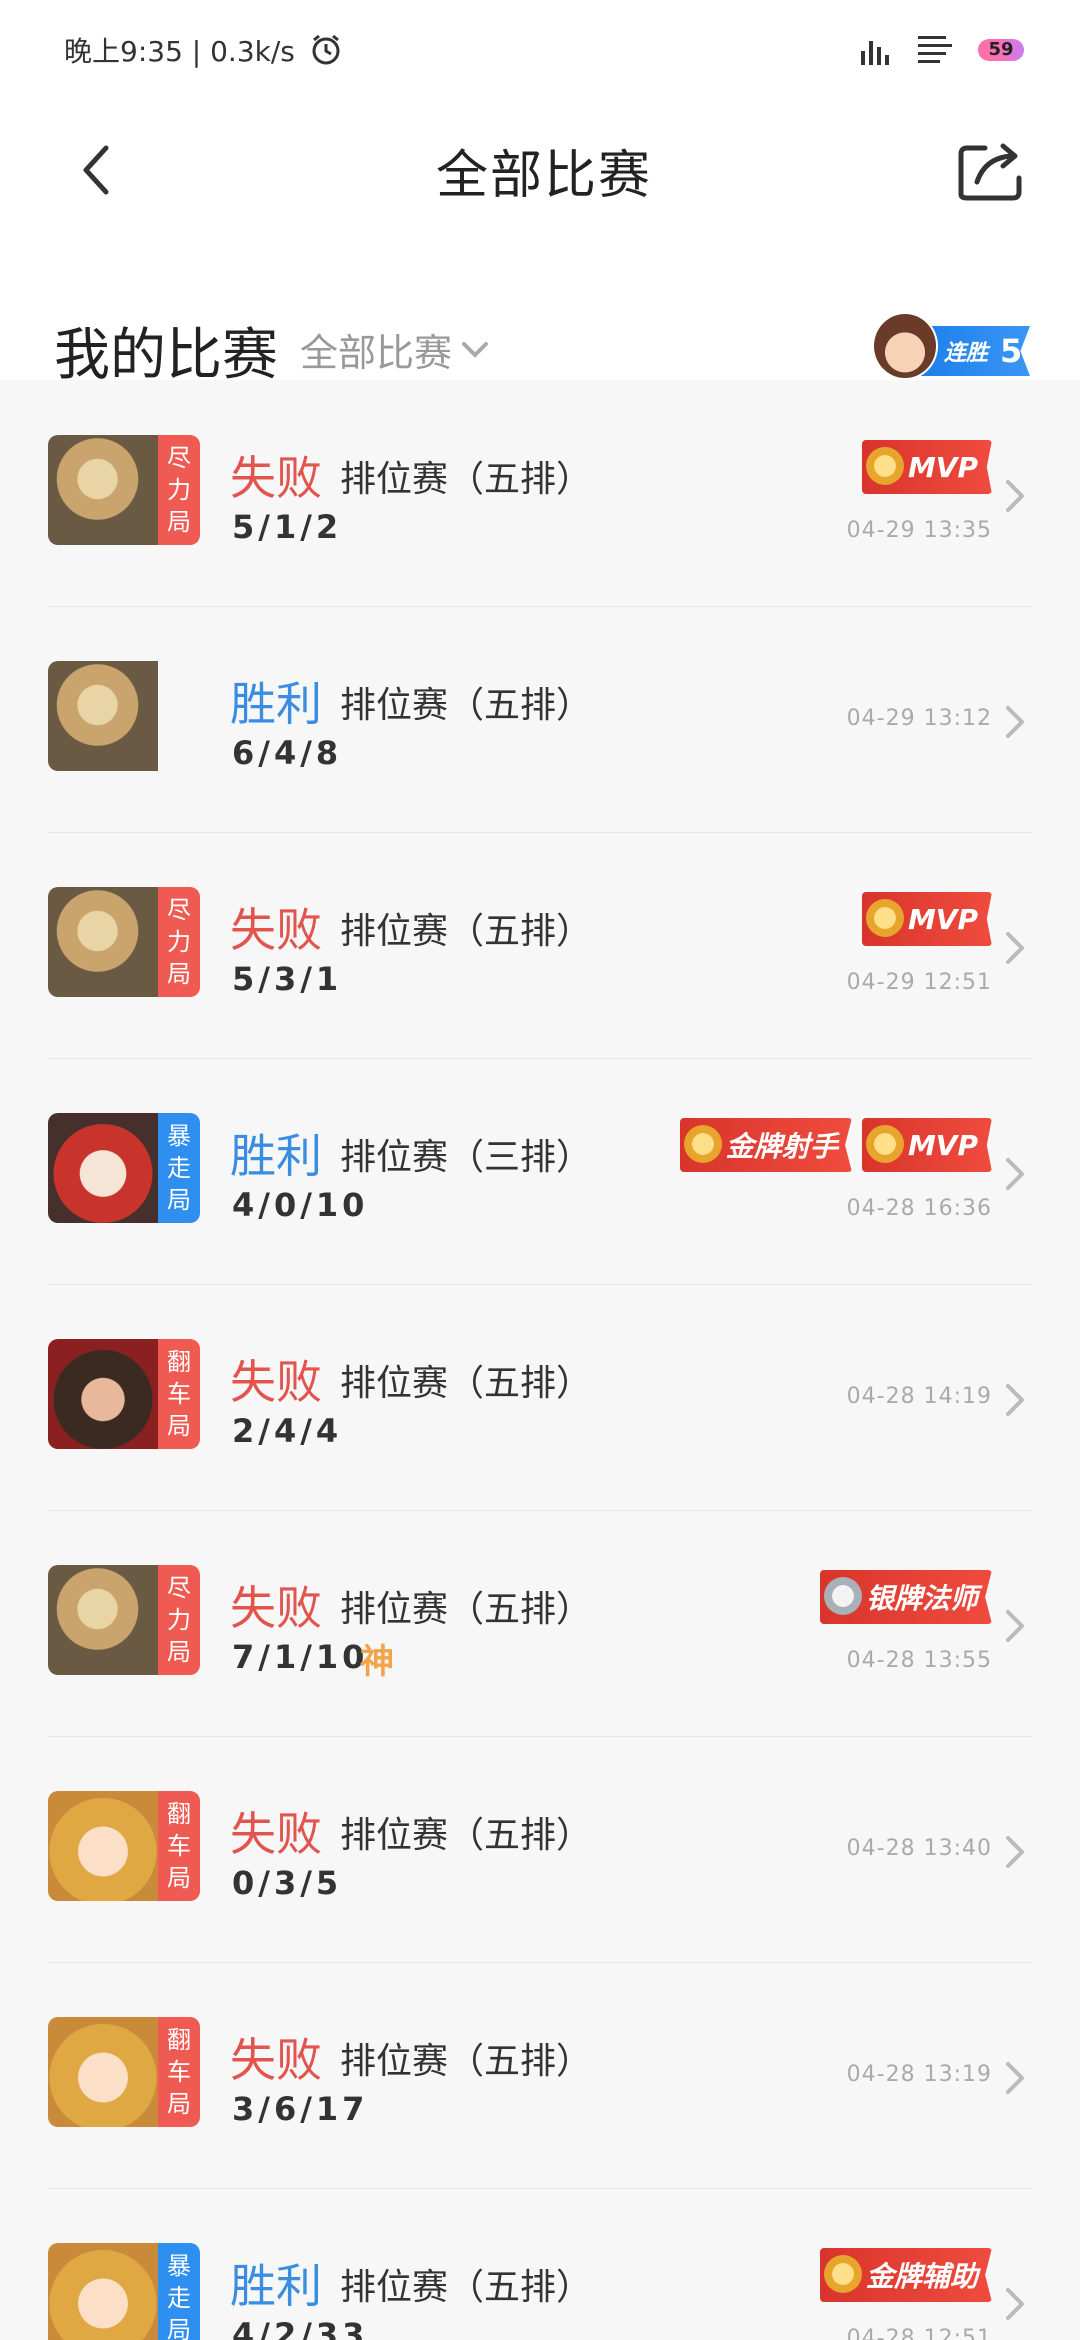 This screenshot has height=2340, width=1080. I want to click on match-kda: 5/3/1, so click(287, 979).